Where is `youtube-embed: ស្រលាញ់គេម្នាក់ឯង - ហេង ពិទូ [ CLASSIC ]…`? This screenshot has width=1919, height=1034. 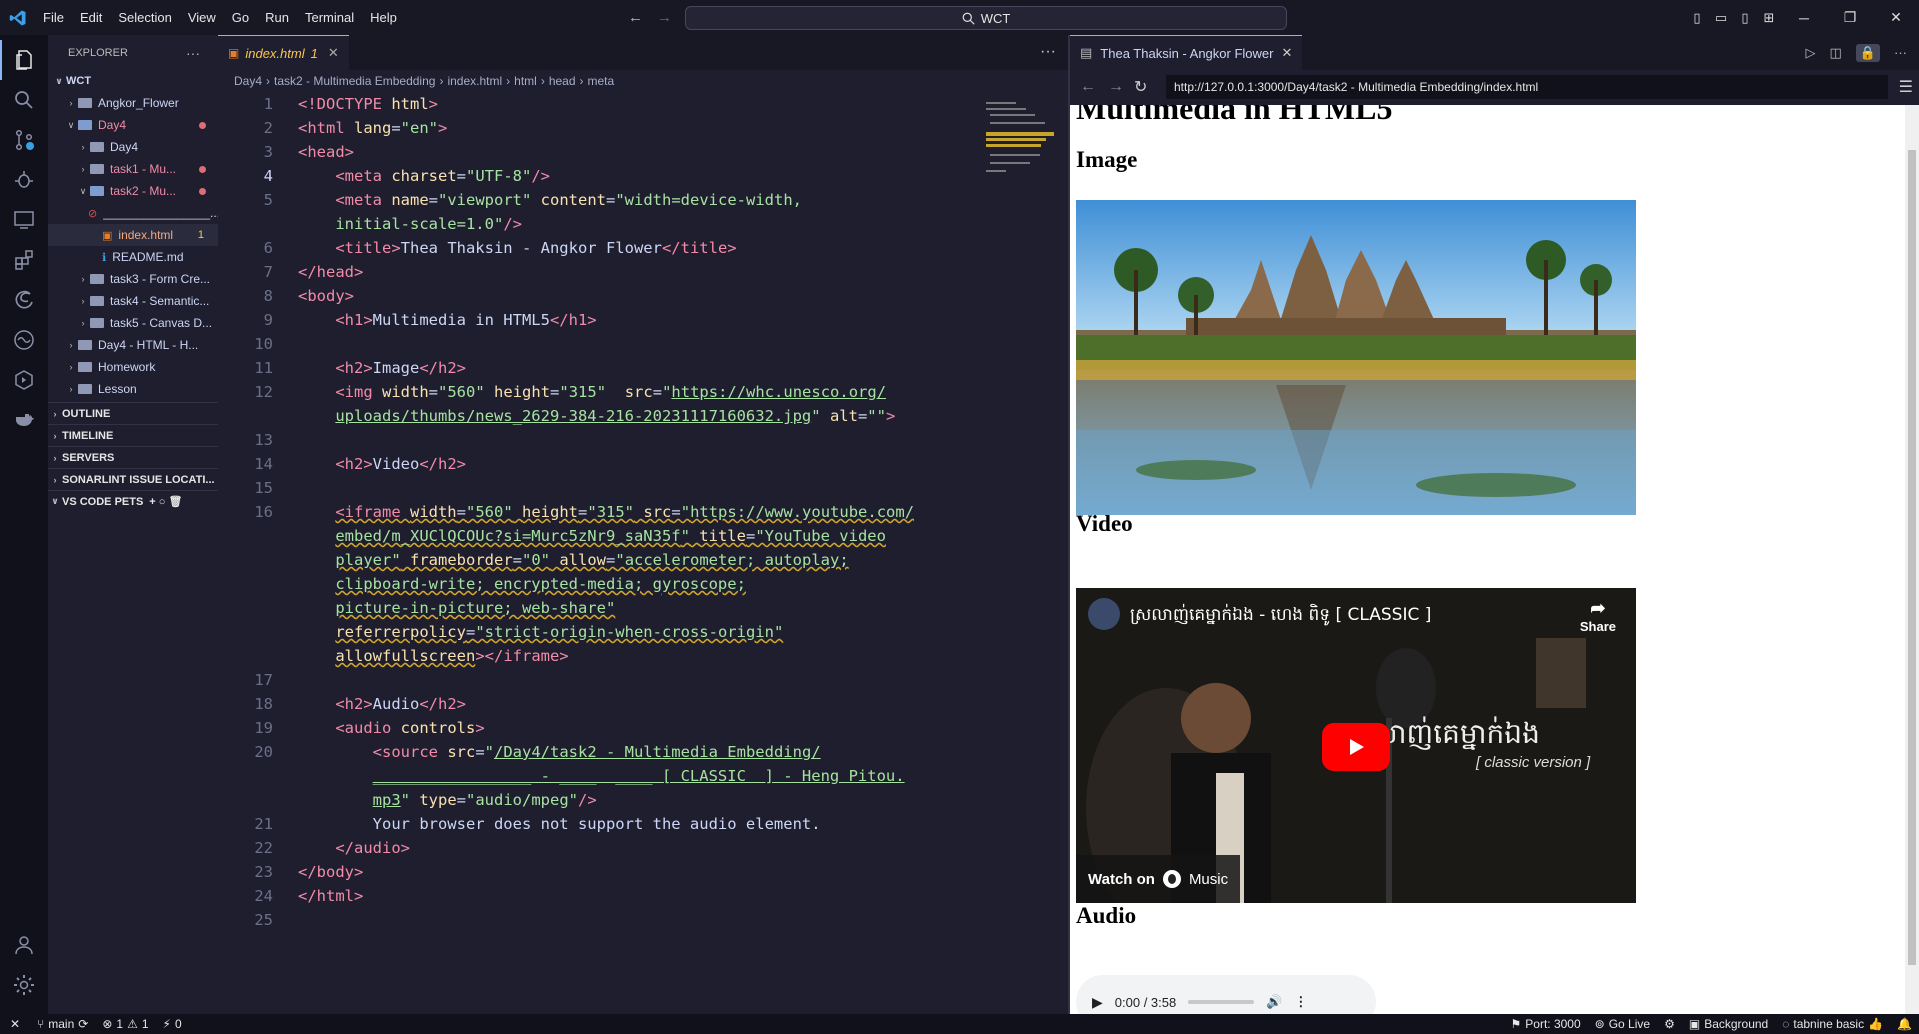 youtube-embed: ស្រលាញ់គេម្នាក់ឯង - ហេង ពិទូ [ CLASSIC ]… is located at coordinates (1356, 745).